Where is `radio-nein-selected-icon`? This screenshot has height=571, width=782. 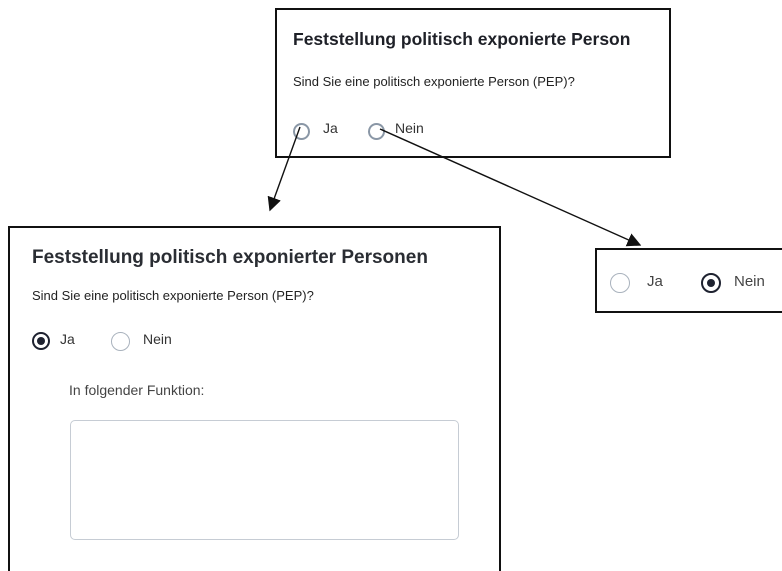 radio-nein-selected-icon is located at coordinates (711, 283).